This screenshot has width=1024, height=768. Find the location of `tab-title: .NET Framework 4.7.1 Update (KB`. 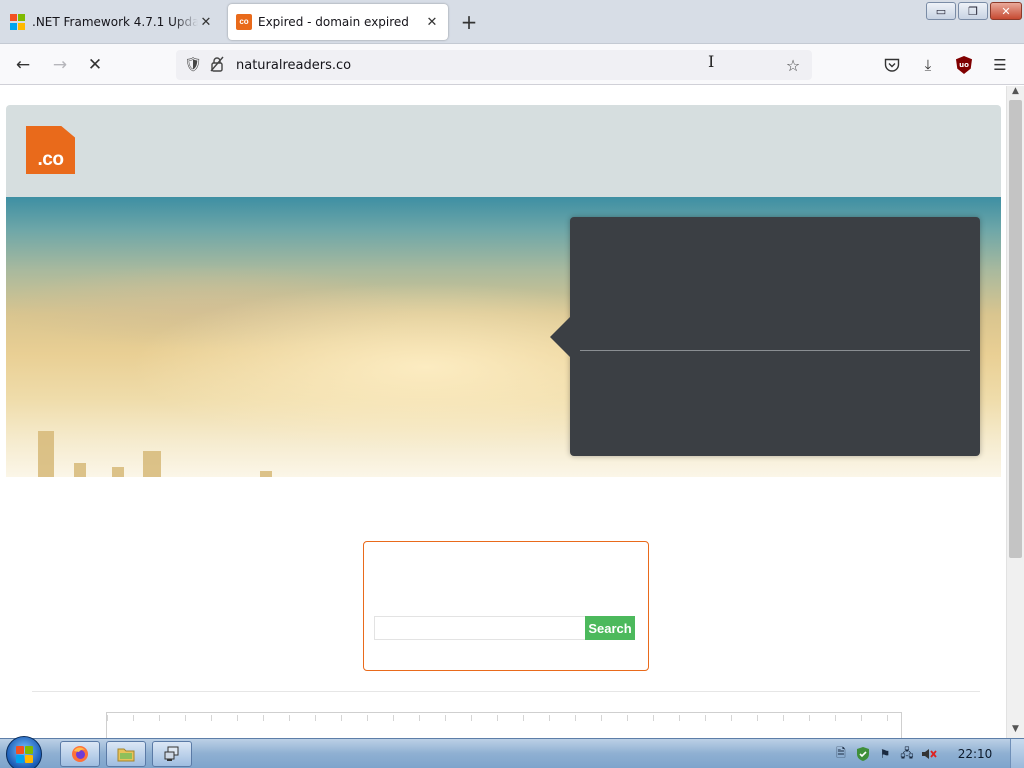

tab-title: .NET Framework 4.7.1 Update (KB is located at coordinates (115, 22).